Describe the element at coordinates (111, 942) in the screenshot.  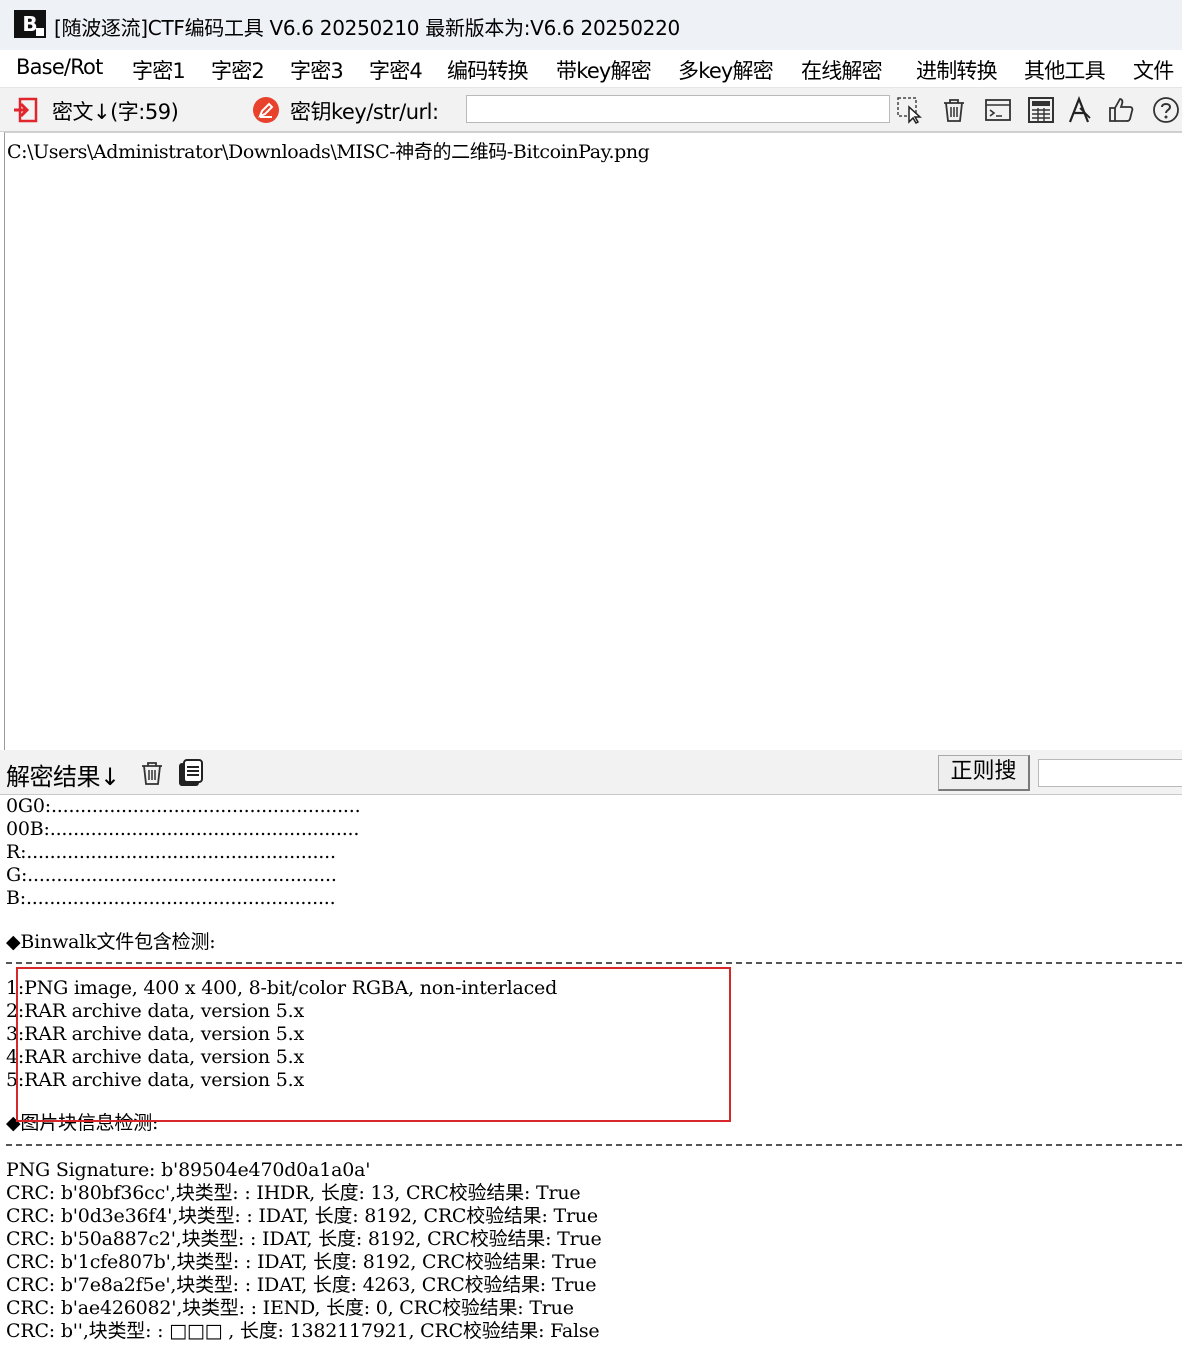
I see `binwalk-heading: ◆Binwalk文件包含检测:` at that location.